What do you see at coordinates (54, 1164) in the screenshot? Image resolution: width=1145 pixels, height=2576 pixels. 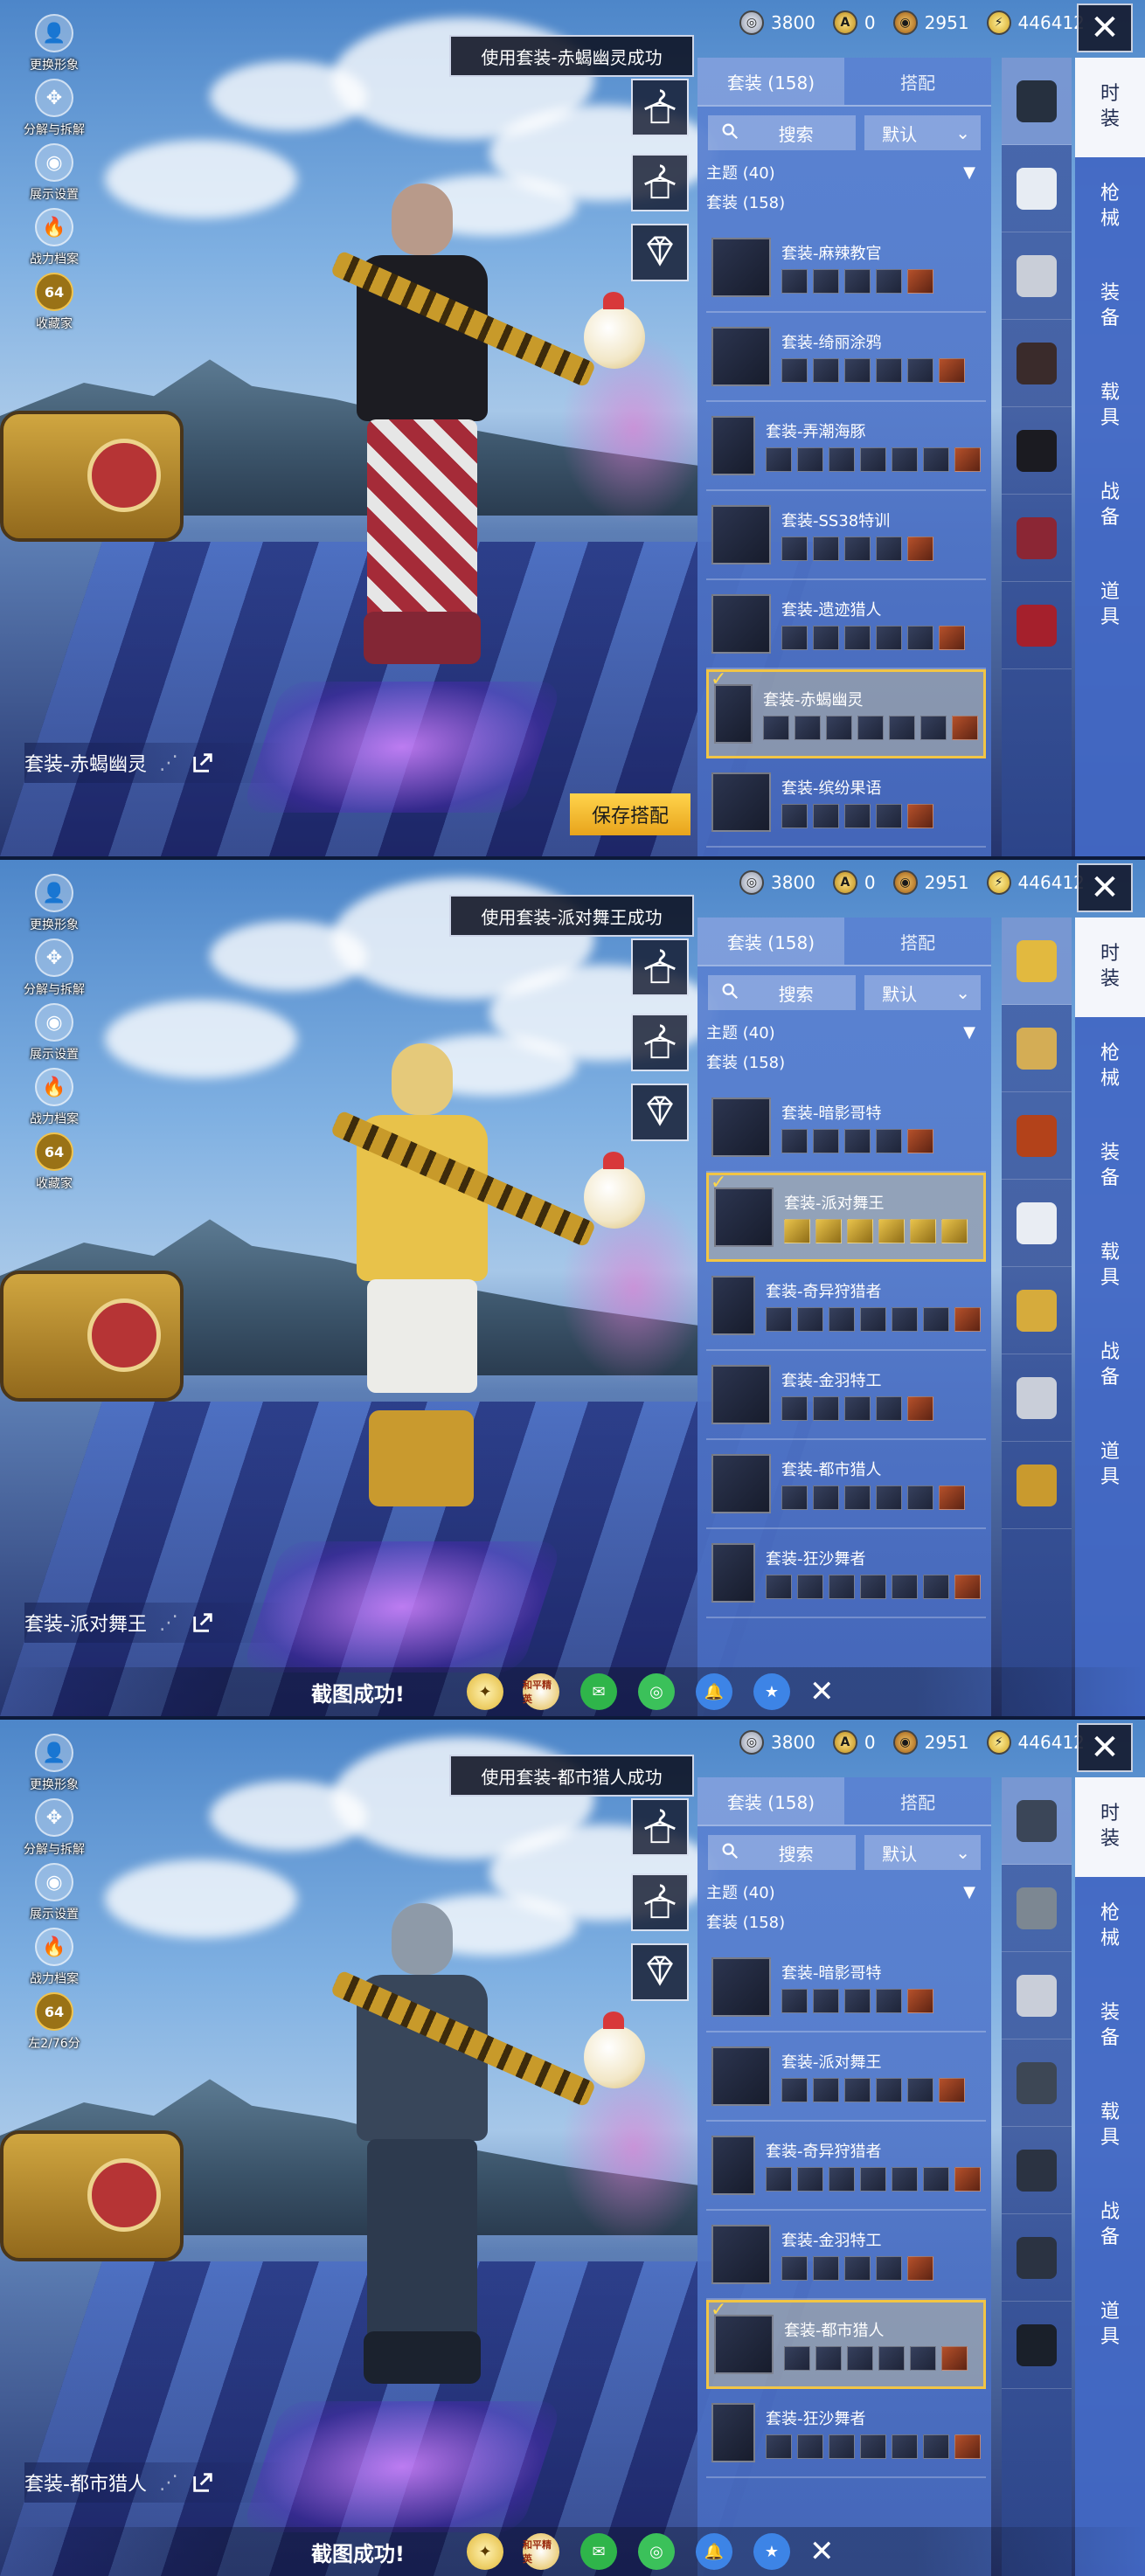 I see `left-menu-item: 64 收藏家` at bounding box center [54, 1164].